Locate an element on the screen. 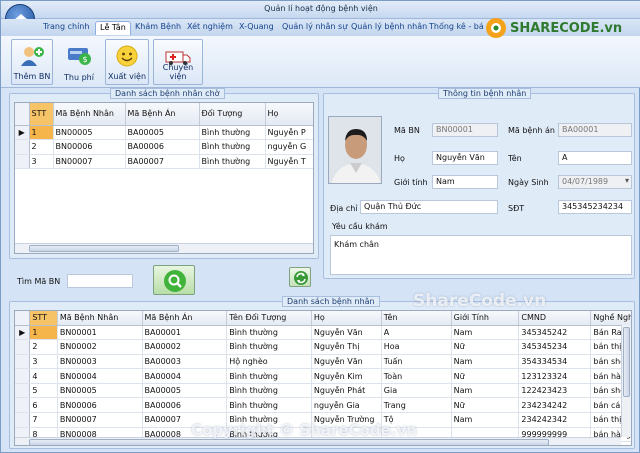 The width and height of the screenshot is (640, 453). tab-trang-chinh: Trang chính is located at coordinates (66, 28).